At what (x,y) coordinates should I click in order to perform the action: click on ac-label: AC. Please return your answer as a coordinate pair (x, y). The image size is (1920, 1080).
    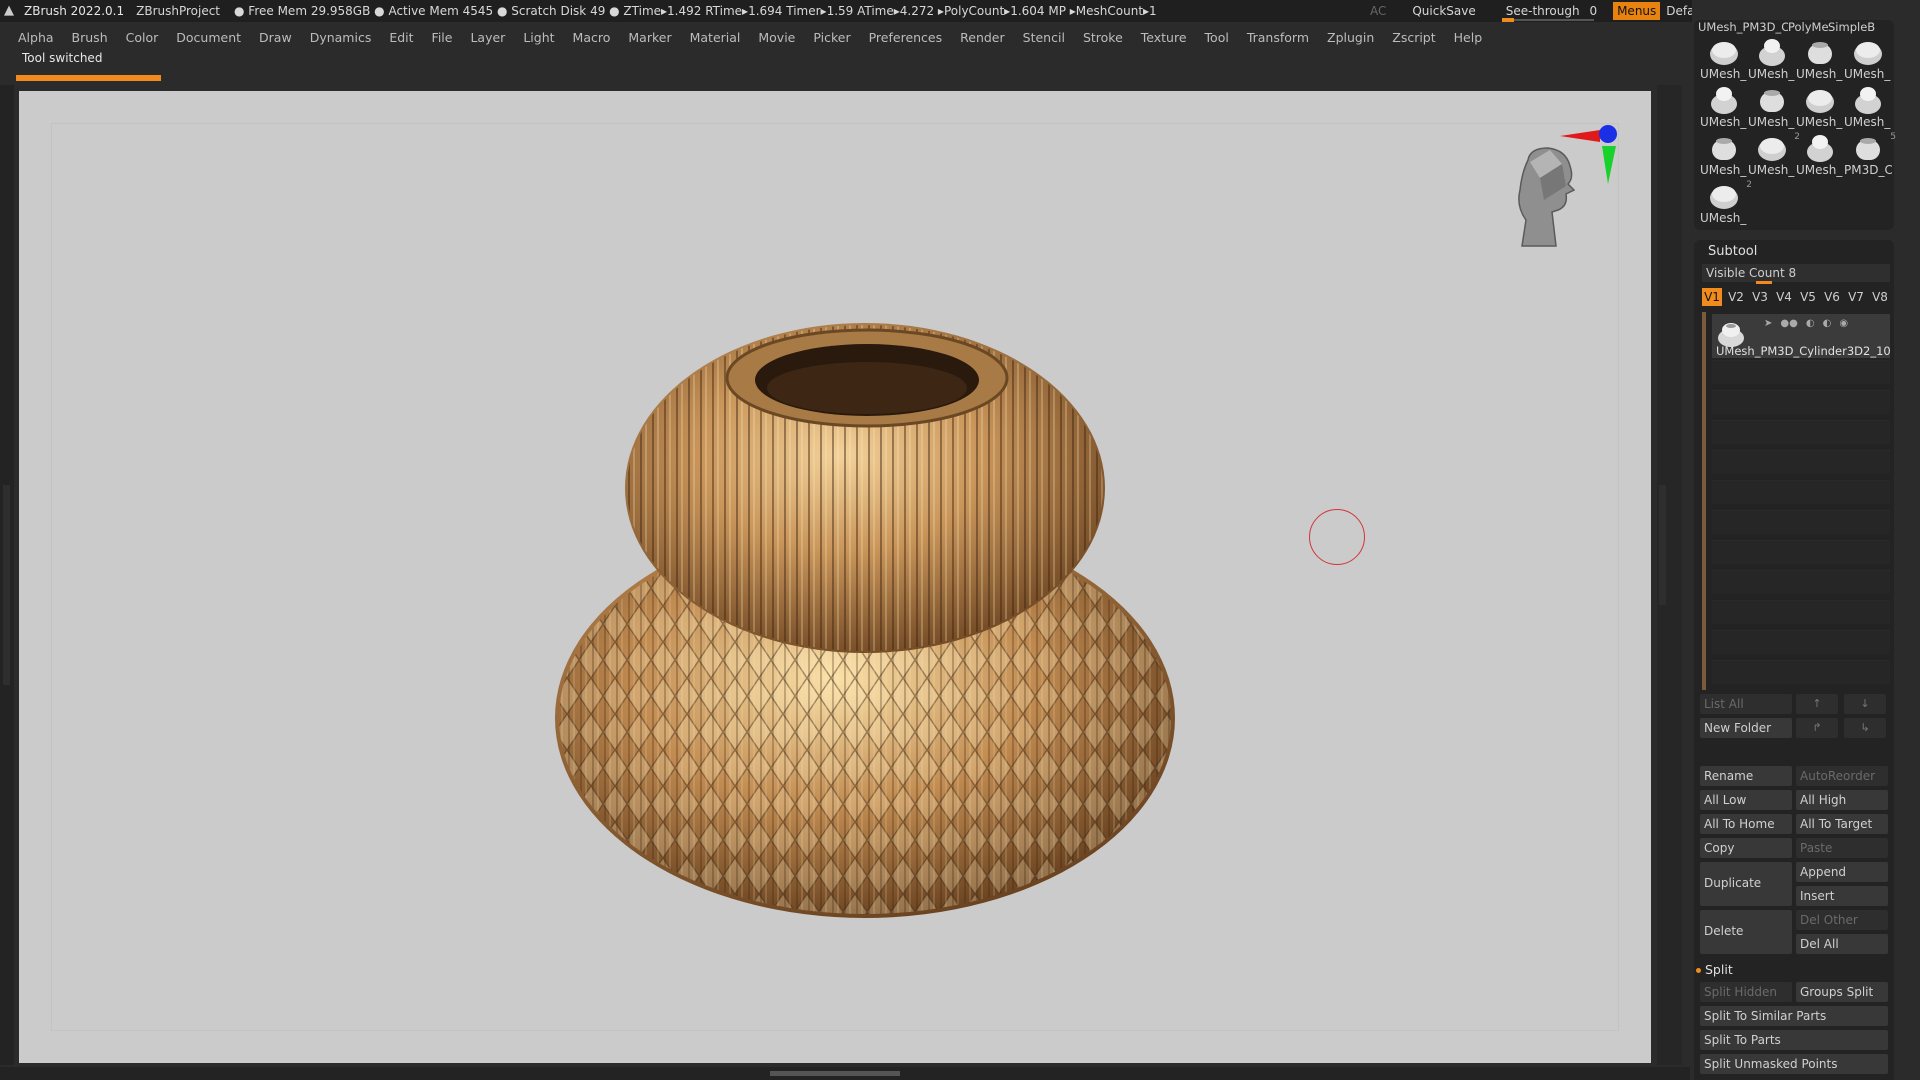
    Looking at the image, I should click on (1378, 11).